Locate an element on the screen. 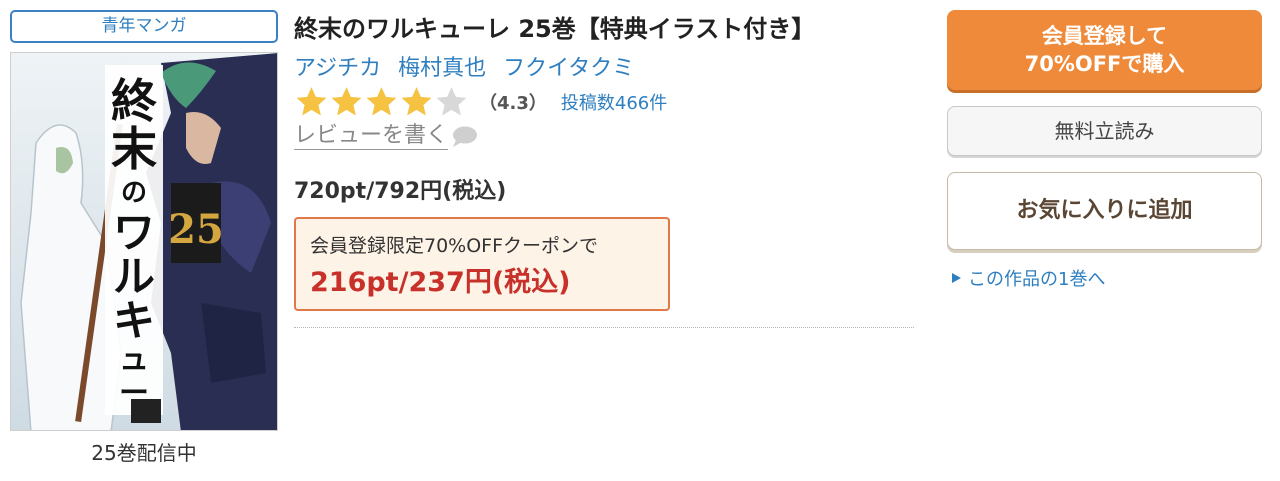  coupon-price: 216pt/237円(税込) is located at coordinates (440, 282).